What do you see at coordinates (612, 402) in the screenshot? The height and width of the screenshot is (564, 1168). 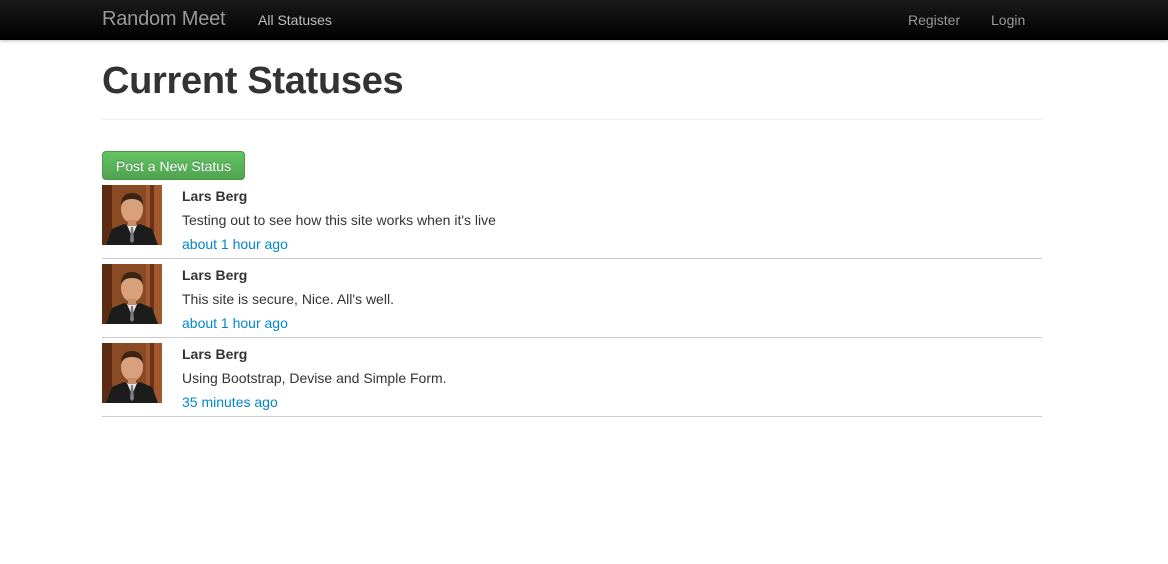 I see `status-time-link: 35 minutes ago` at bounding box center [612, 402].